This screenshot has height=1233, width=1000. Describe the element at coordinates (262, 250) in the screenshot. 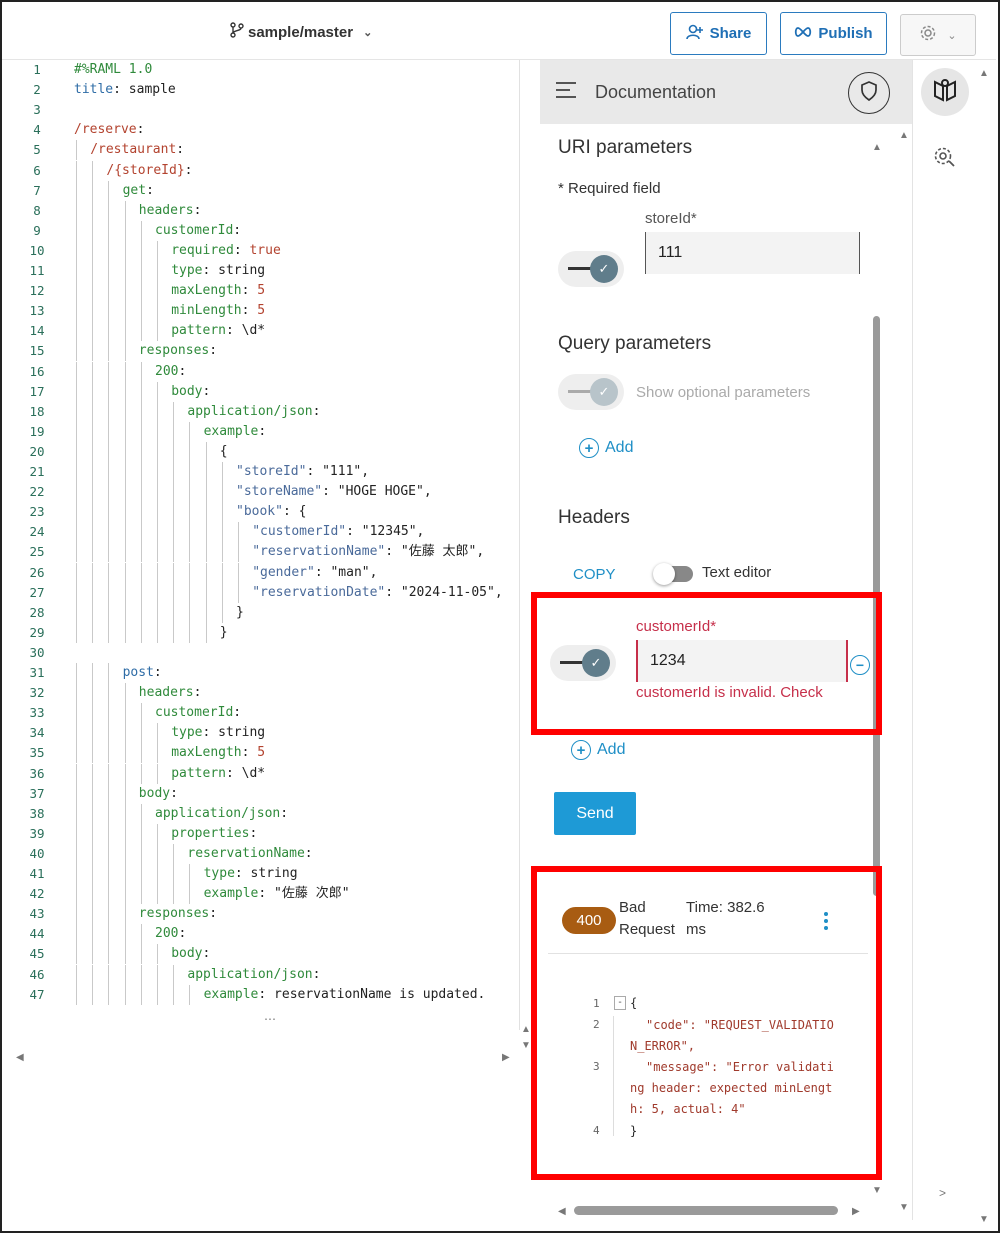

I see `code-line: 10 required: true` at that location.